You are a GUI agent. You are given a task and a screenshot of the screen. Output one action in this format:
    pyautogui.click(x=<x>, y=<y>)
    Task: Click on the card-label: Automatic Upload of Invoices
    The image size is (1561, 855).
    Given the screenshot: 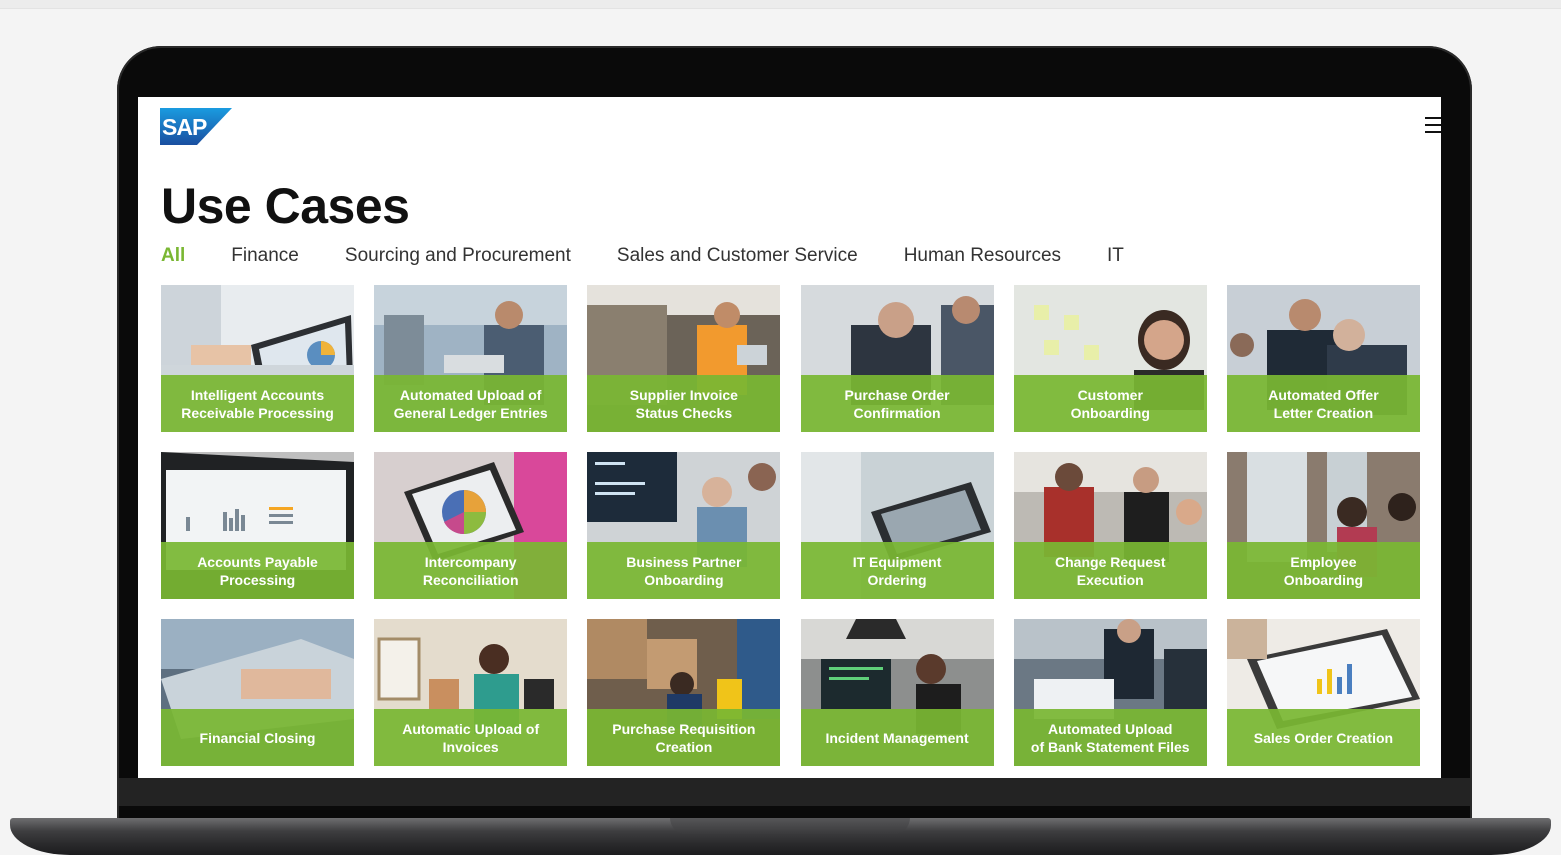 What is the action you would take?
    pyautogui.click(x=471, y=737)
    